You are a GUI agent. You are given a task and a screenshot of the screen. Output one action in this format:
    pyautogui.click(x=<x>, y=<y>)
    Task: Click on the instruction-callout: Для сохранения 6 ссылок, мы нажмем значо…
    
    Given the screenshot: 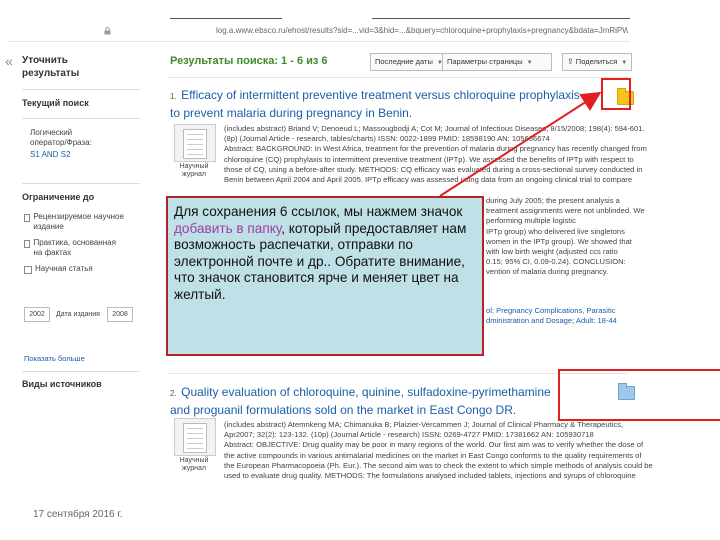 What is the action you would take?
    pyautogui.click(x=325, y=276)
    